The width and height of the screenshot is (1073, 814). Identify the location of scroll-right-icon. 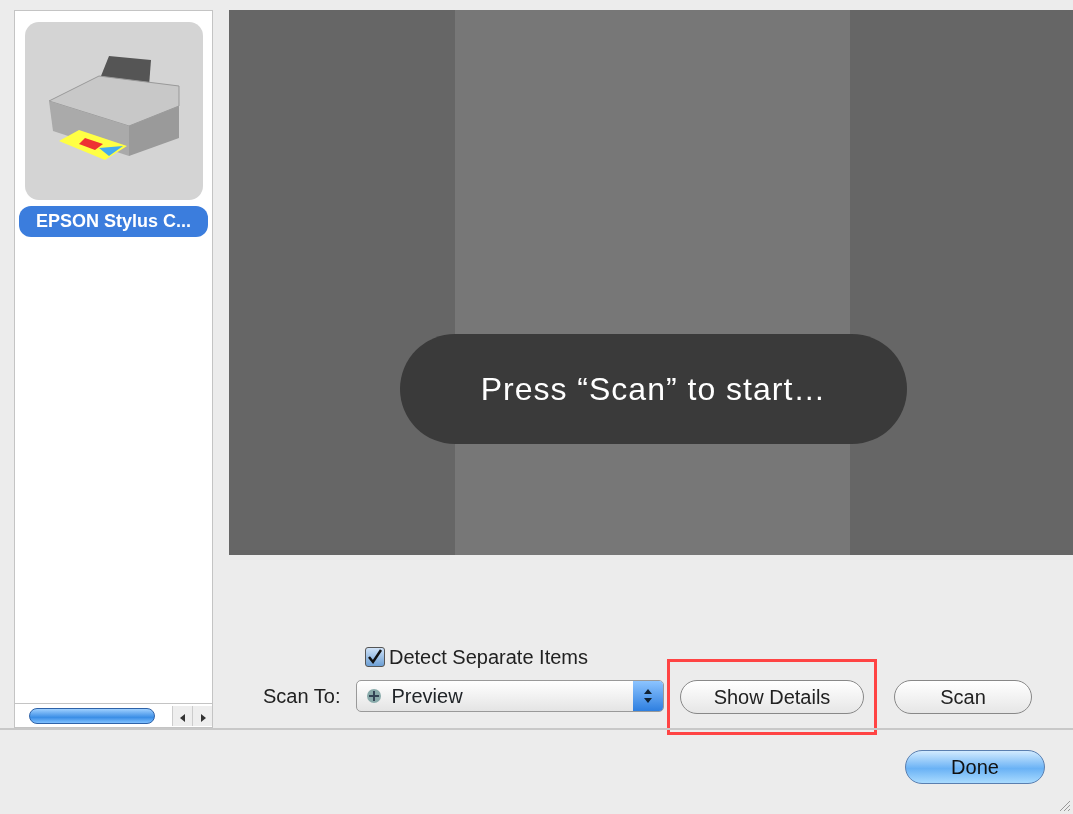
(202, 715).